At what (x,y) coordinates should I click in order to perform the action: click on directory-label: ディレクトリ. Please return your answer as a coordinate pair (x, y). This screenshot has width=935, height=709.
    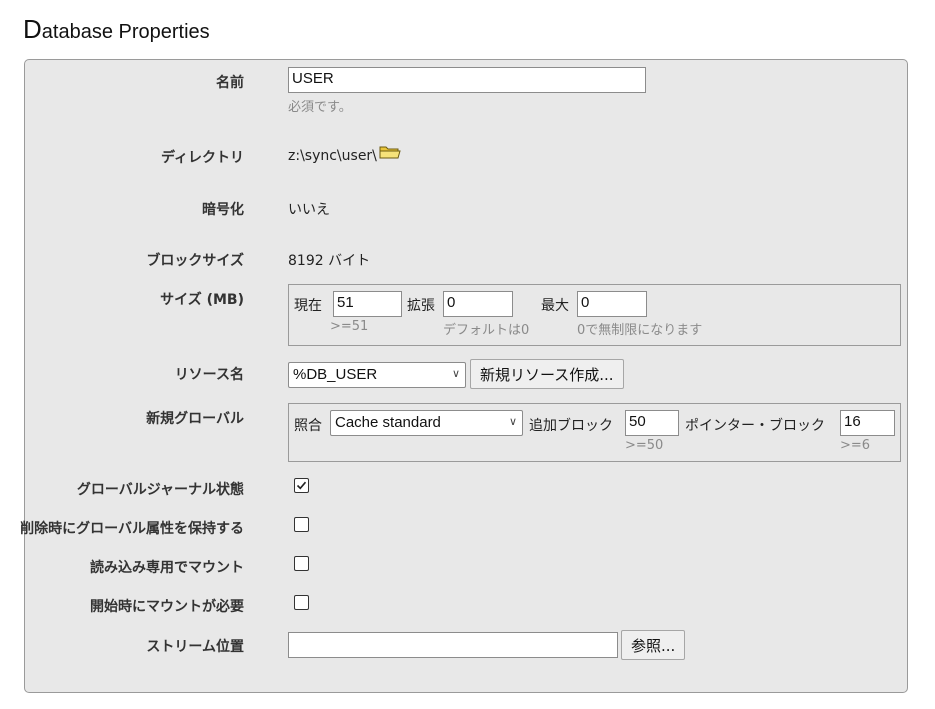
    Looking at the image, I should click on (202, 158).